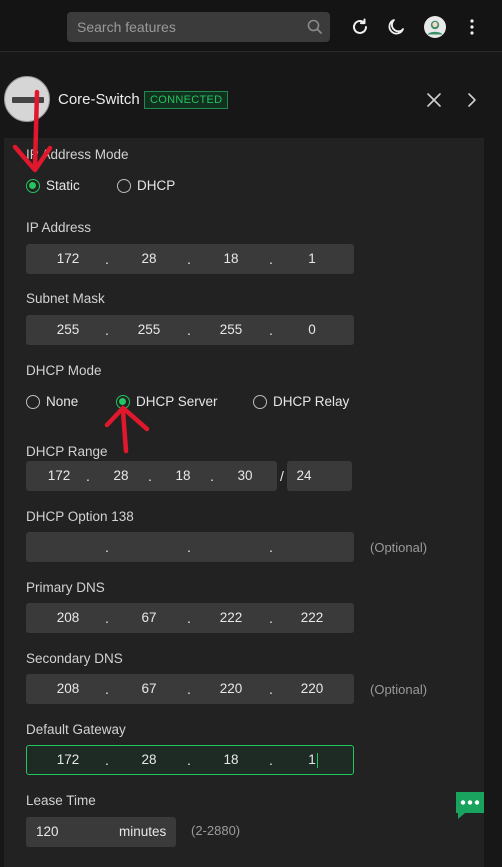  I want to click on radio-dhcp-relay-indicator, so click(260, 401).